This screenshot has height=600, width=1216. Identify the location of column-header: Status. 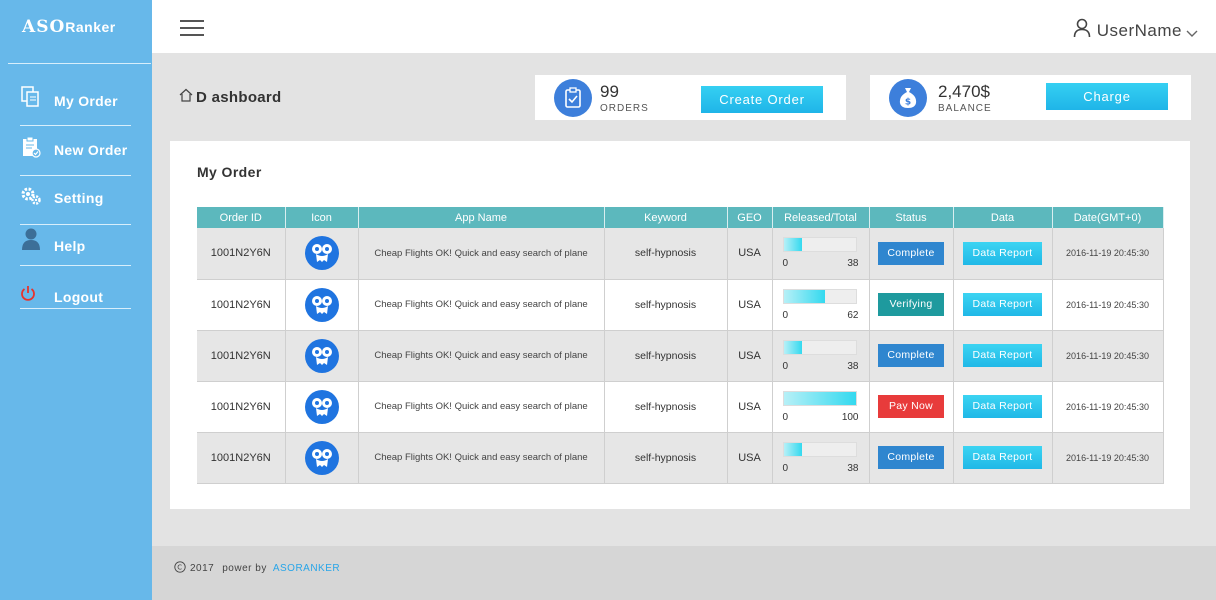
(911, 217).